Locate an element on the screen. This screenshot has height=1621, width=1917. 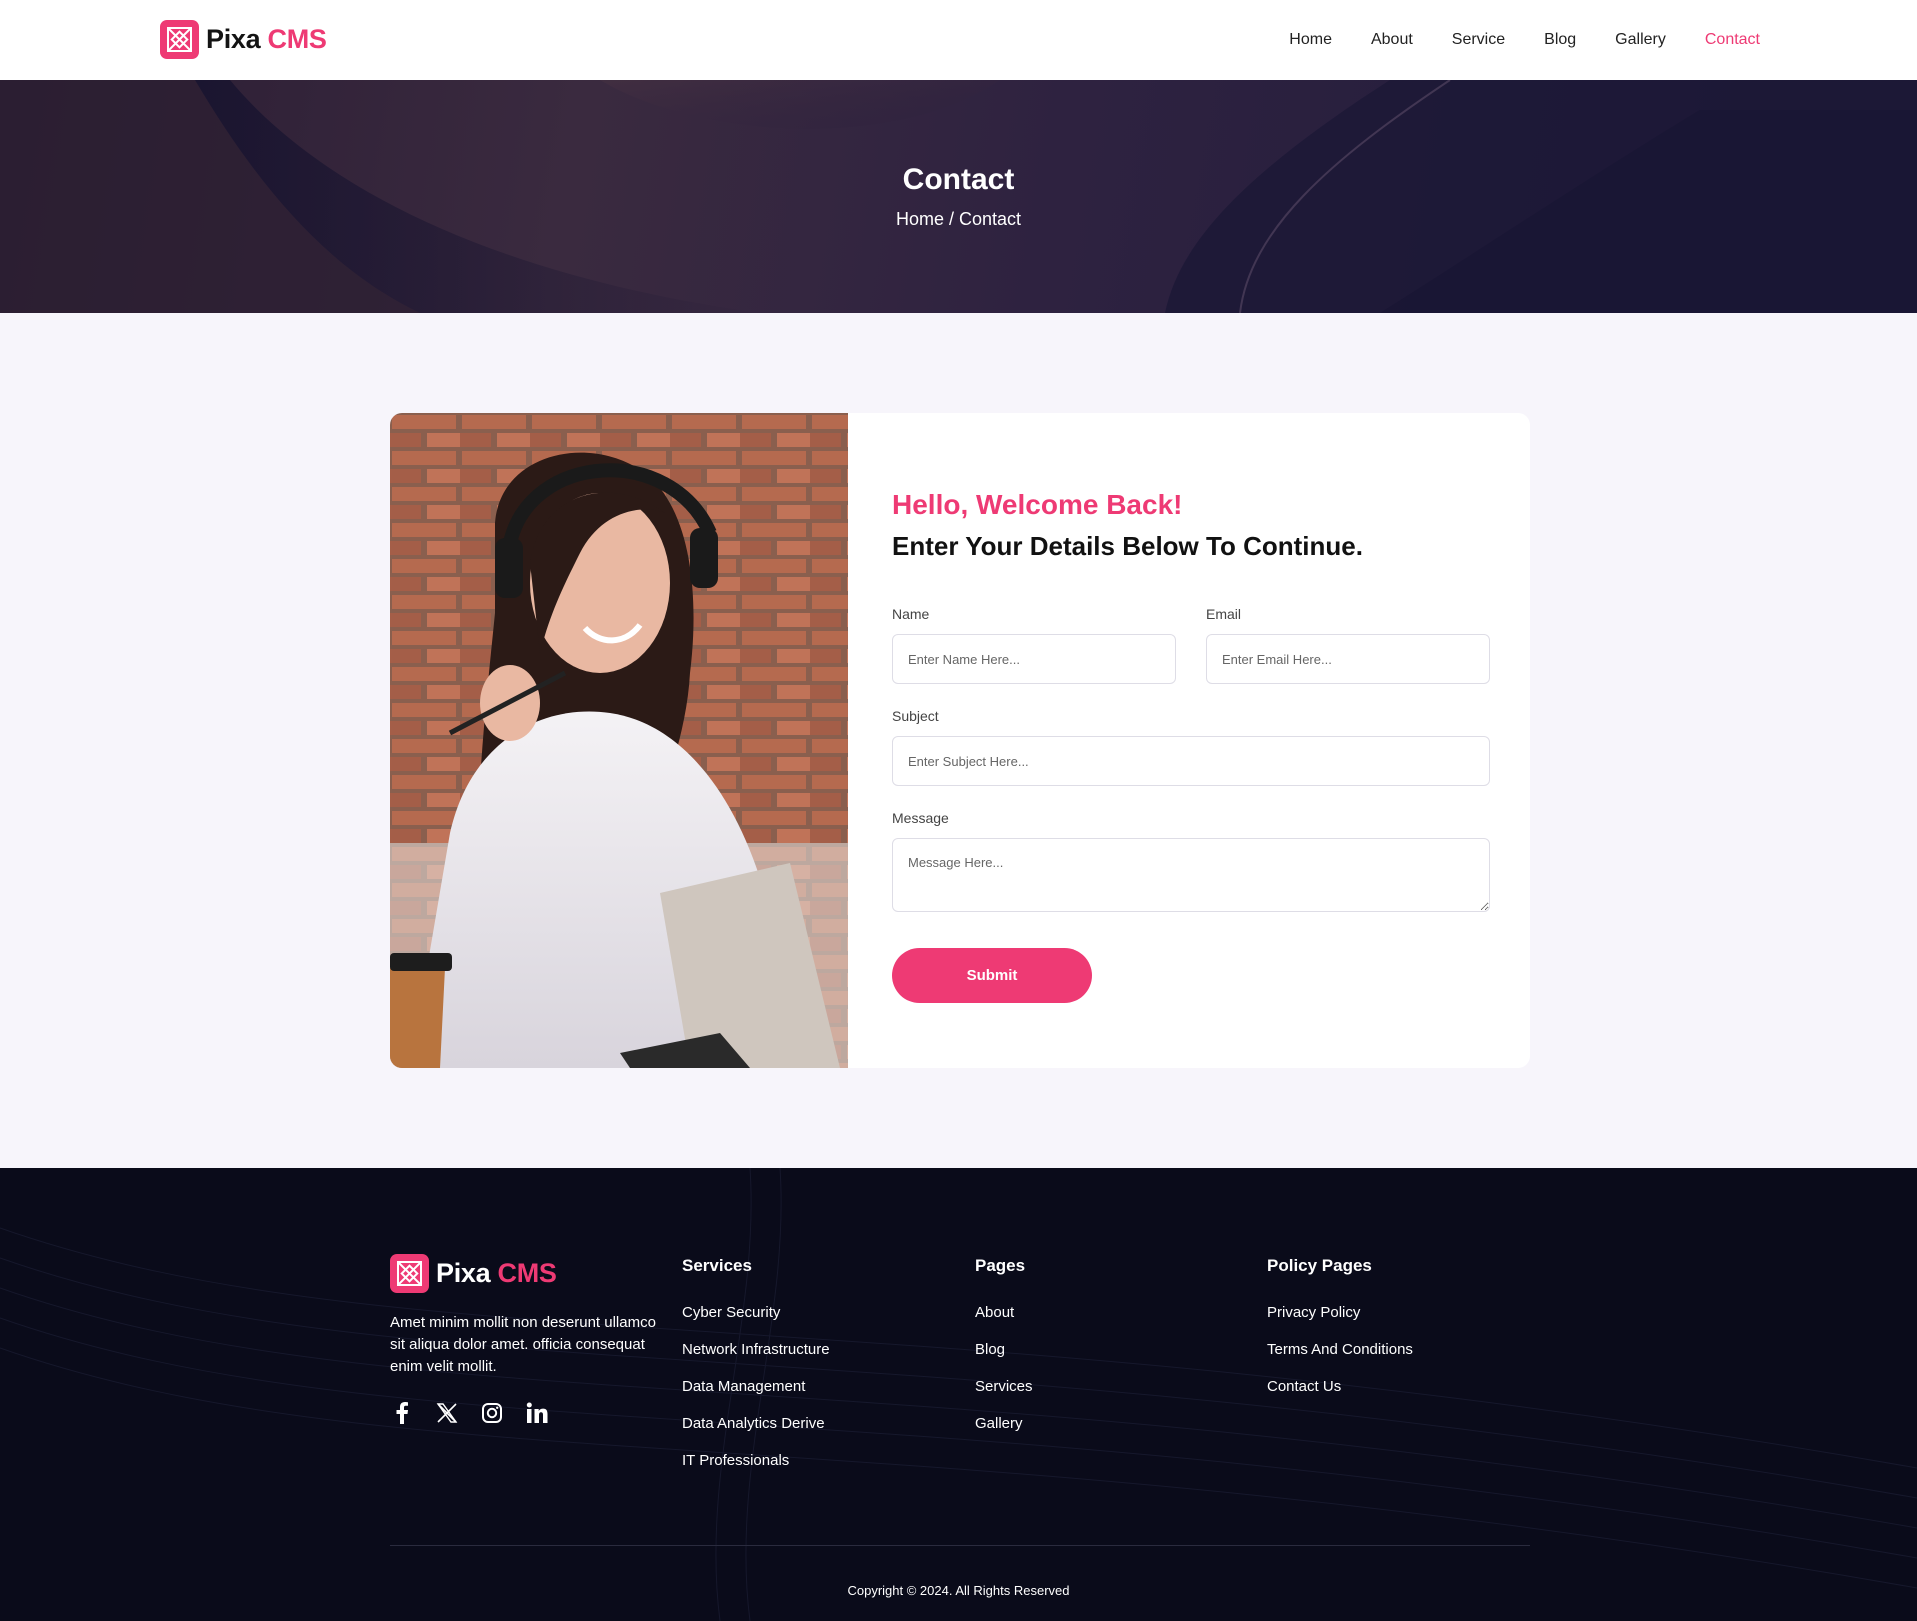
main-nav: Home About Service Blog Gallery Contact is located at coordinates (1505, 40).